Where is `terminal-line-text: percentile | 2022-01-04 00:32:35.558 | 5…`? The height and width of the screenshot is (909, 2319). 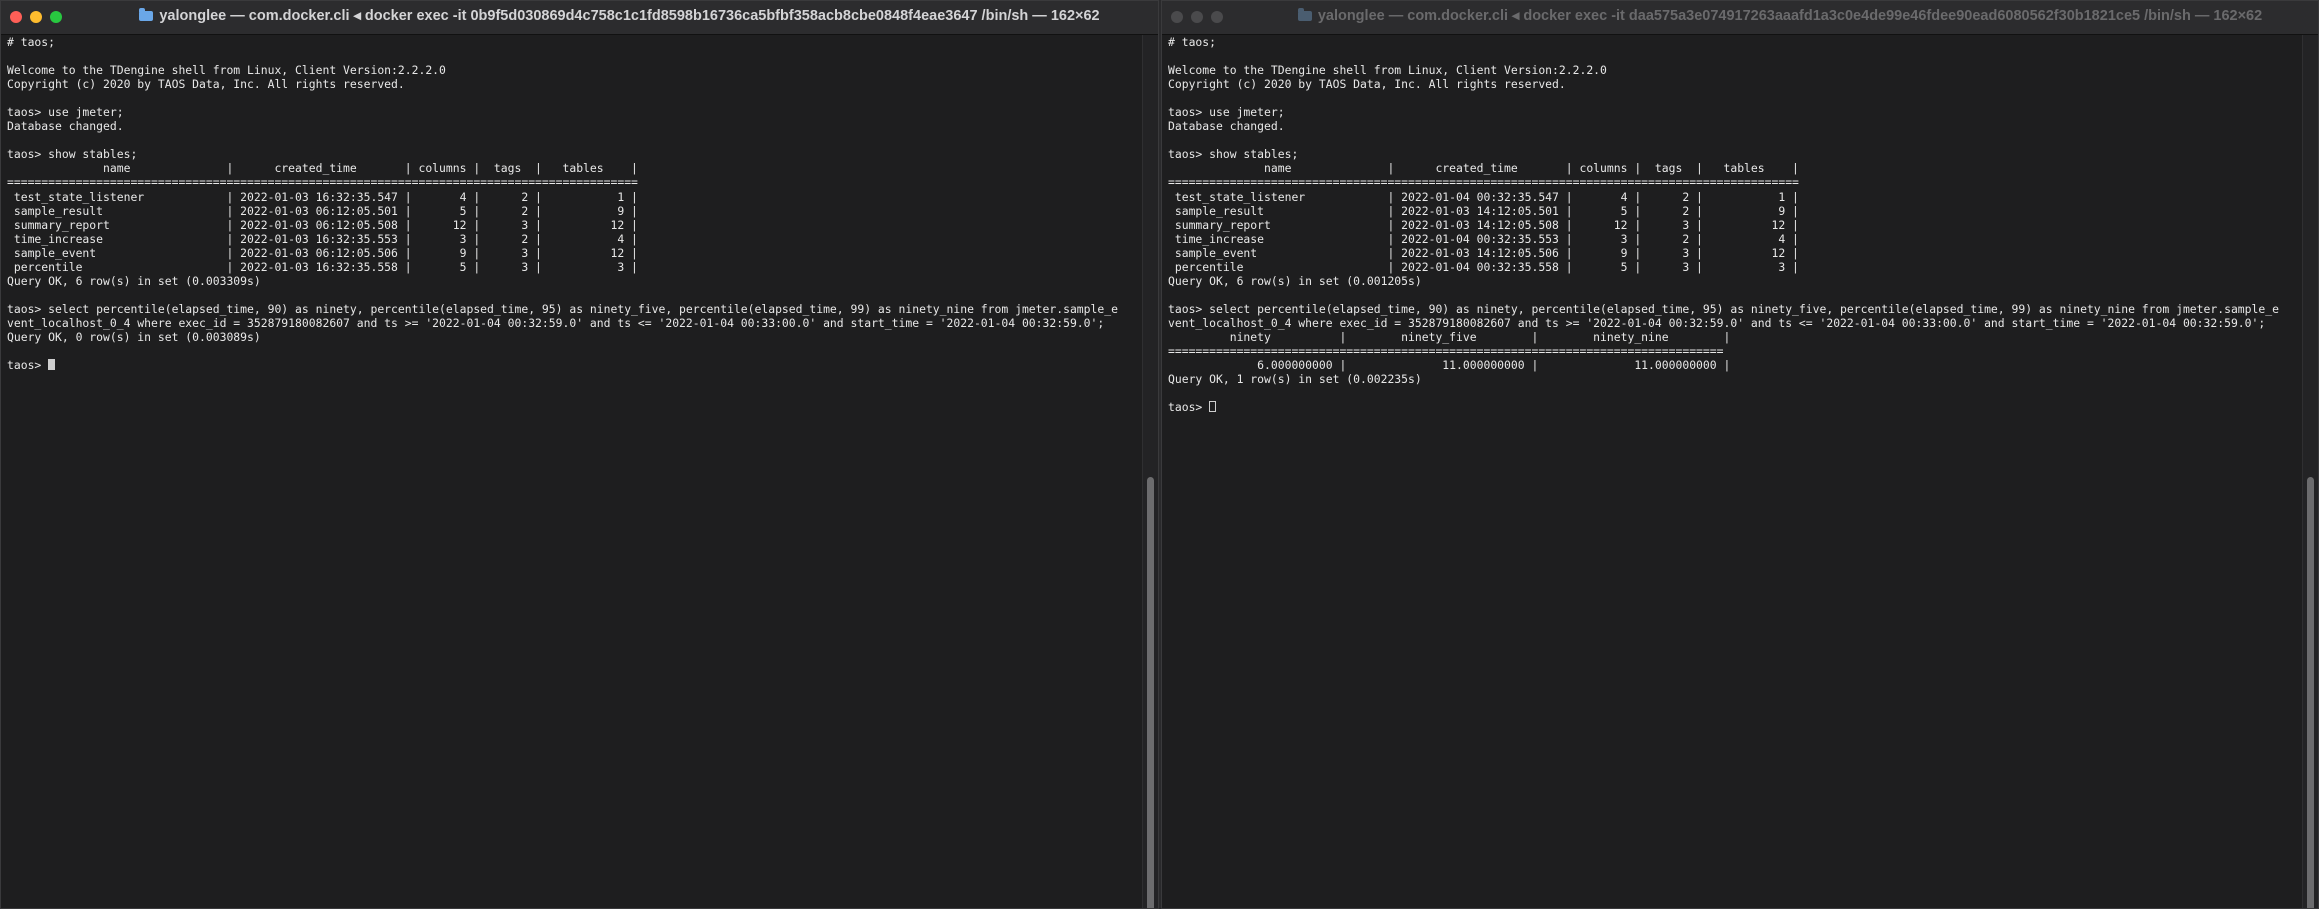 terminal-line-text: percentile | 2022-01-04 00:32:35.558 | 5… is located at coordinates (1483, 266).